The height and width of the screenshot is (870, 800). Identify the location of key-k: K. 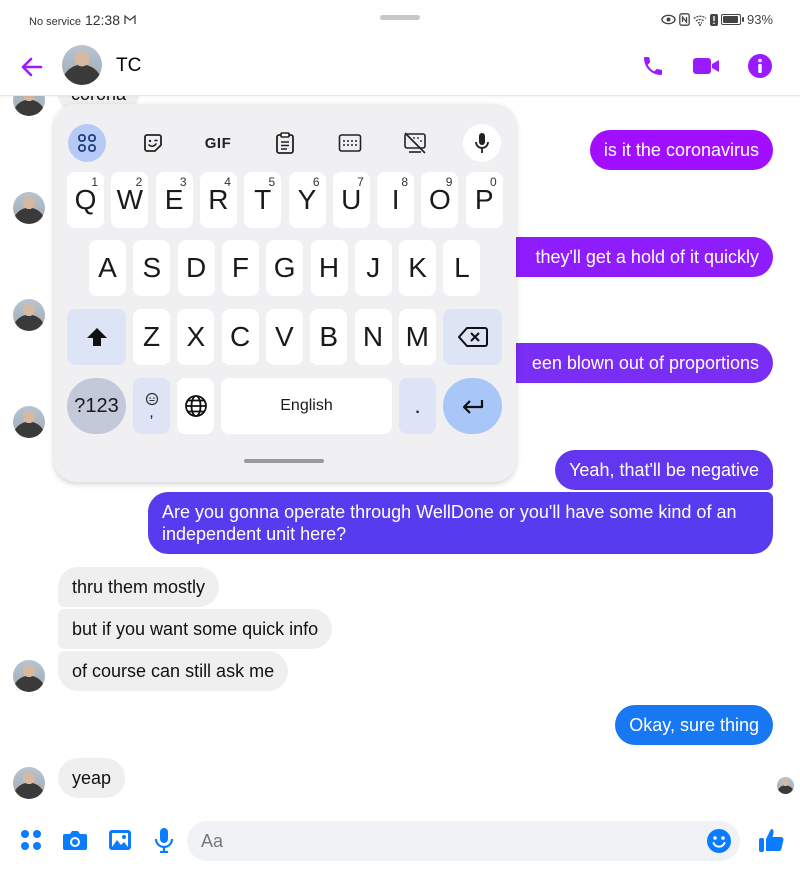
(418, 268).